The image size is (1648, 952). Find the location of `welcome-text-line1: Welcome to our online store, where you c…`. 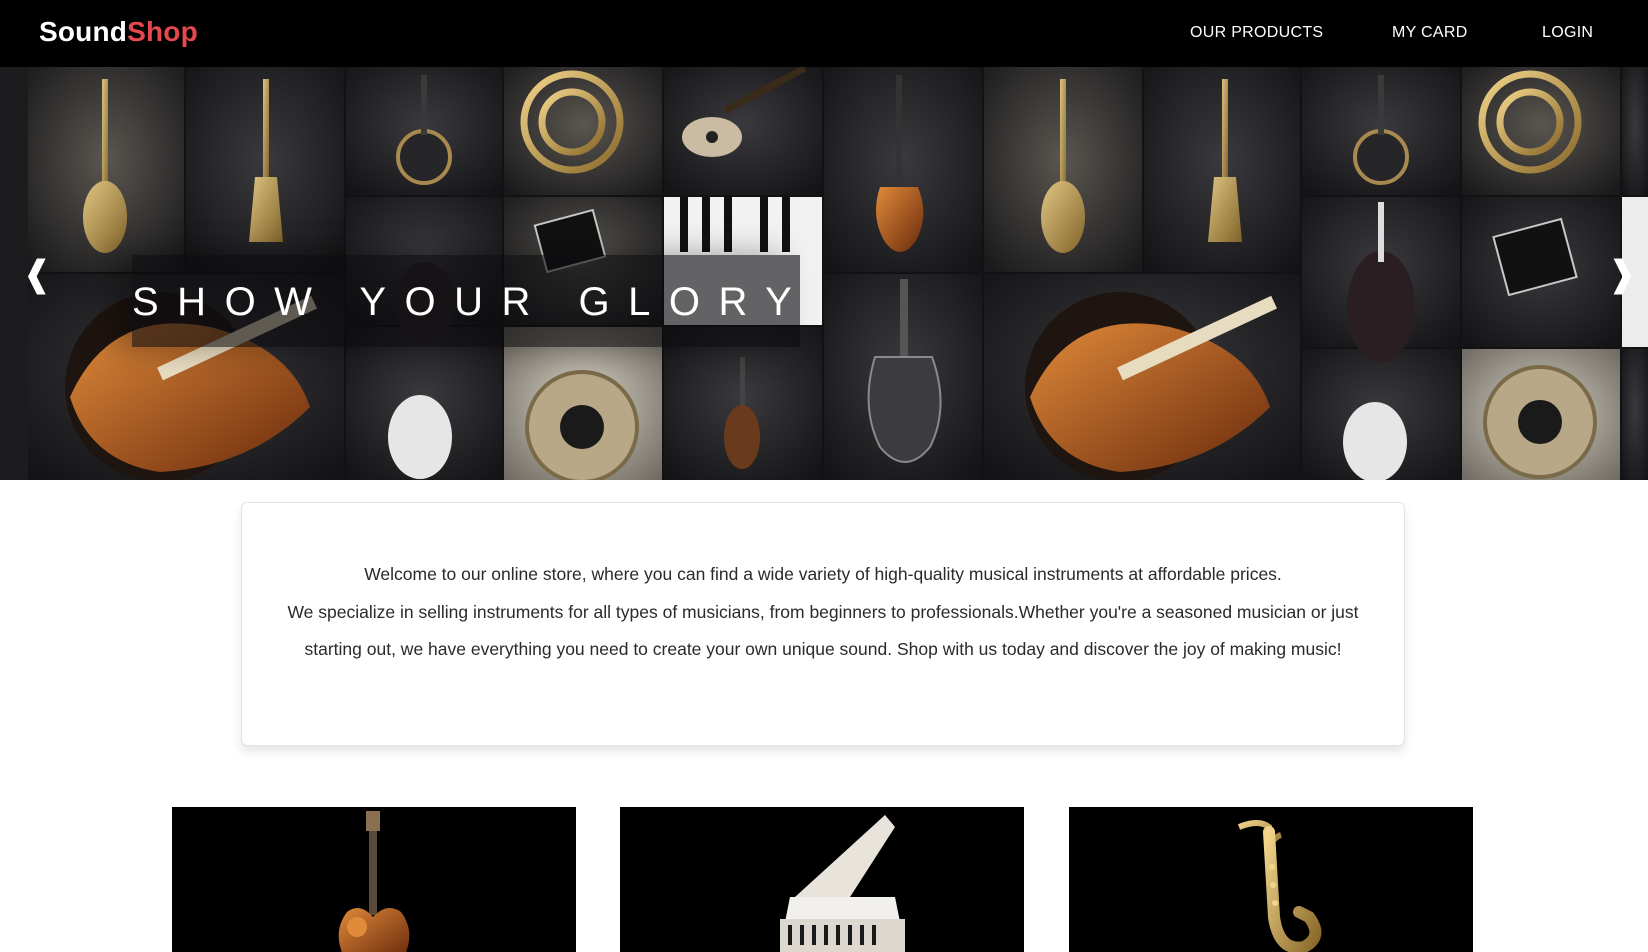

welcome-text-line1: Welcome to our online store, where you c… is located at coordinates (823, 574).